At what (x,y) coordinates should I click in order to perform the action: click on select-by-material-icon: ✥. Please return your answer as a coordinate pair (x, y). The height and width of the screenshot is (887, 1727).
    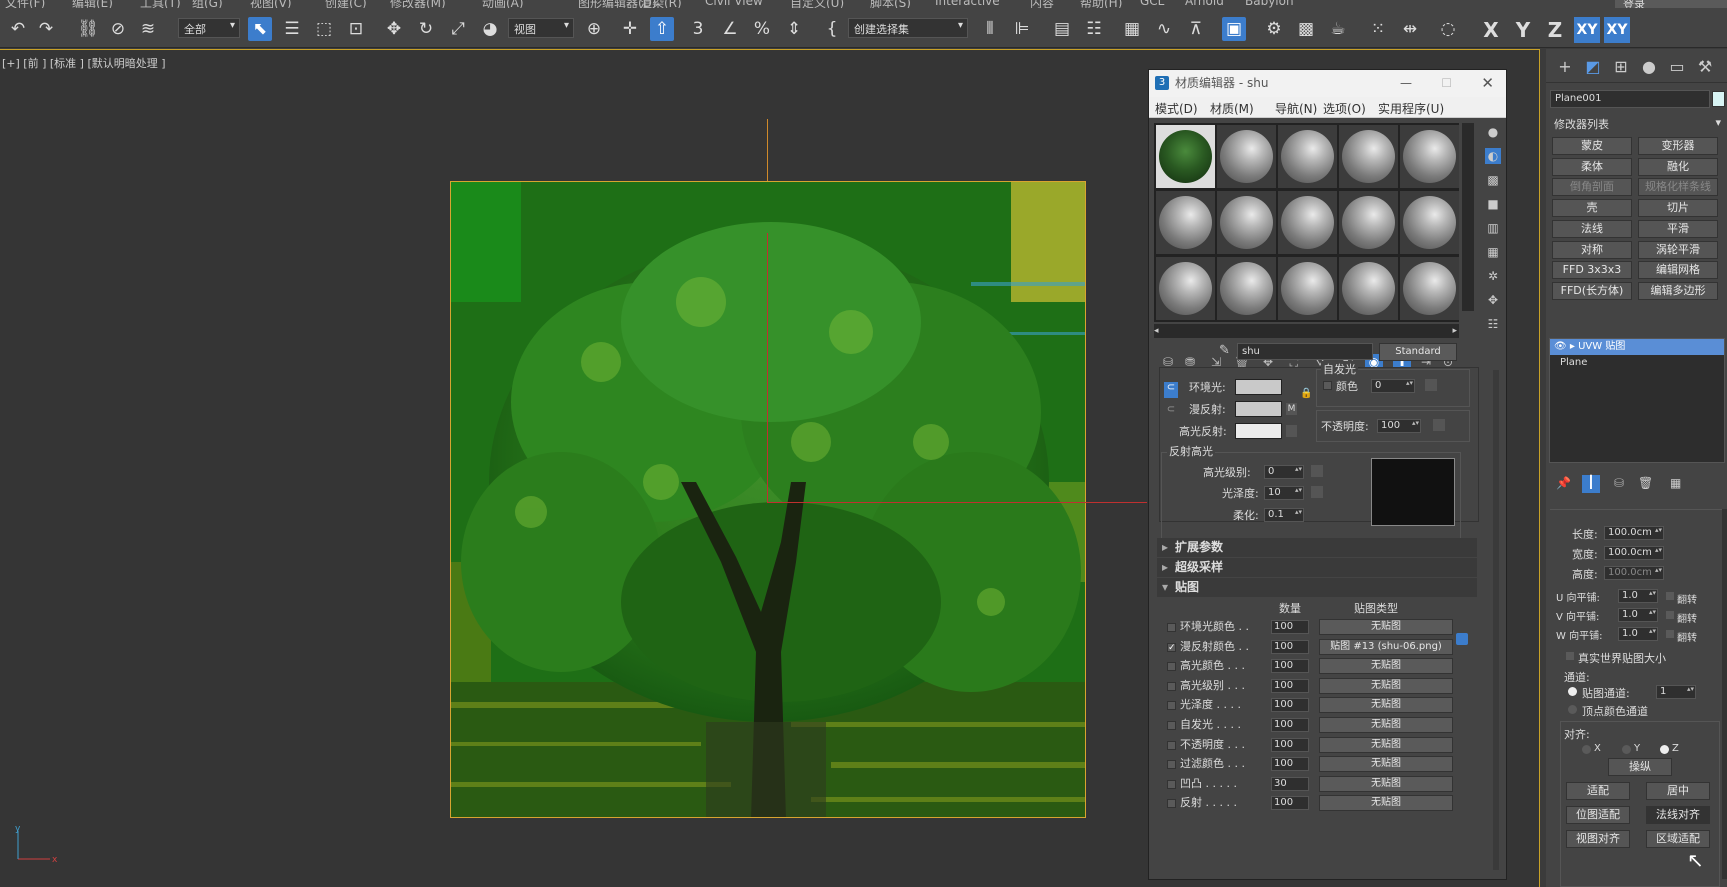
    Looking at the image, I should click on (1493, 300).